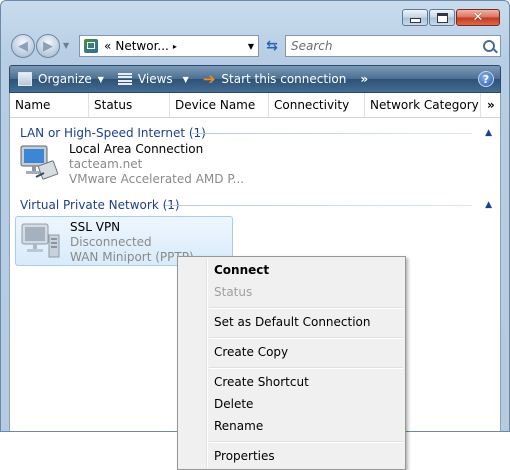 Image resolution: width=510 pixels, height=470 pixels. Describe the element at coordinates (113, 133) in the screenshot. I see `group-title-lan: LAN or High-Speed Internet (1)` at that location.